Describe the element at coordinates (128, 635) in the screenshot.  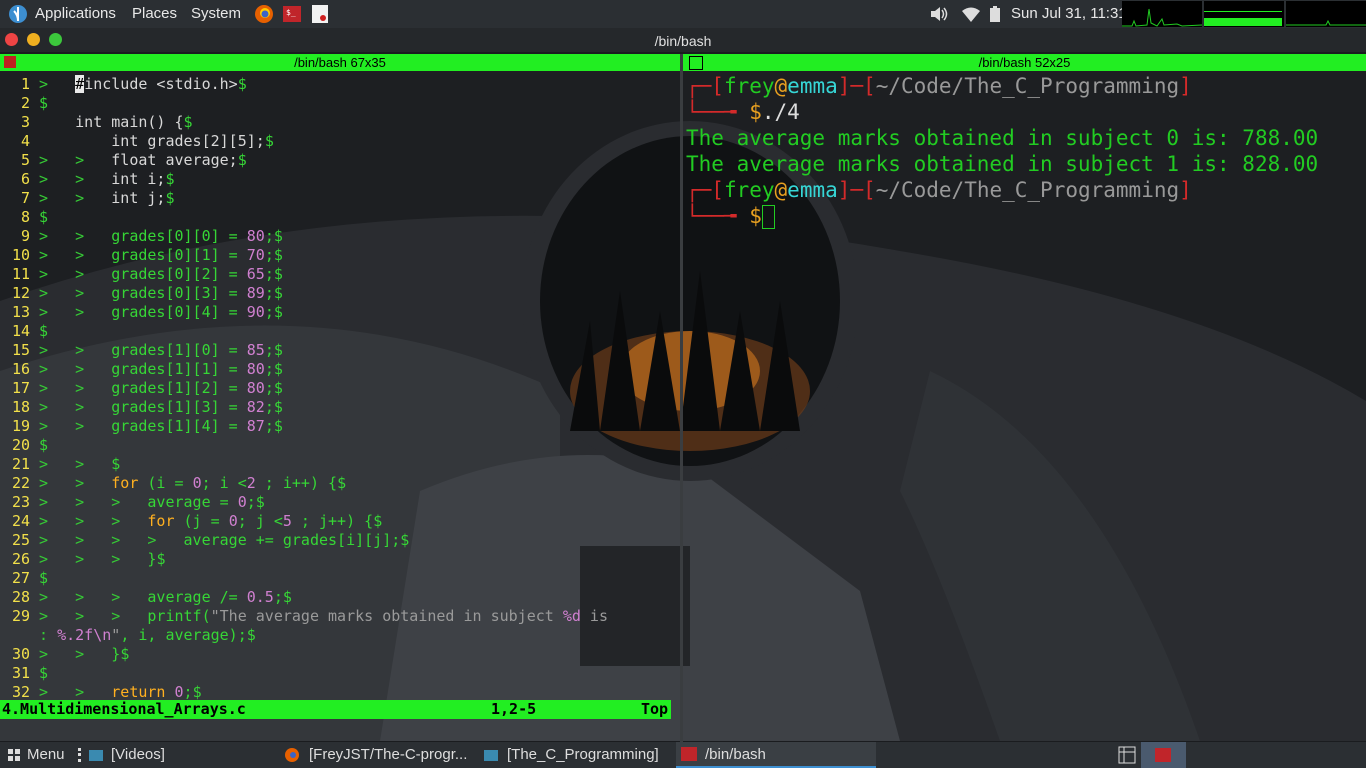
I see `code-line: : %.2f\n", i, average);$` at that location.